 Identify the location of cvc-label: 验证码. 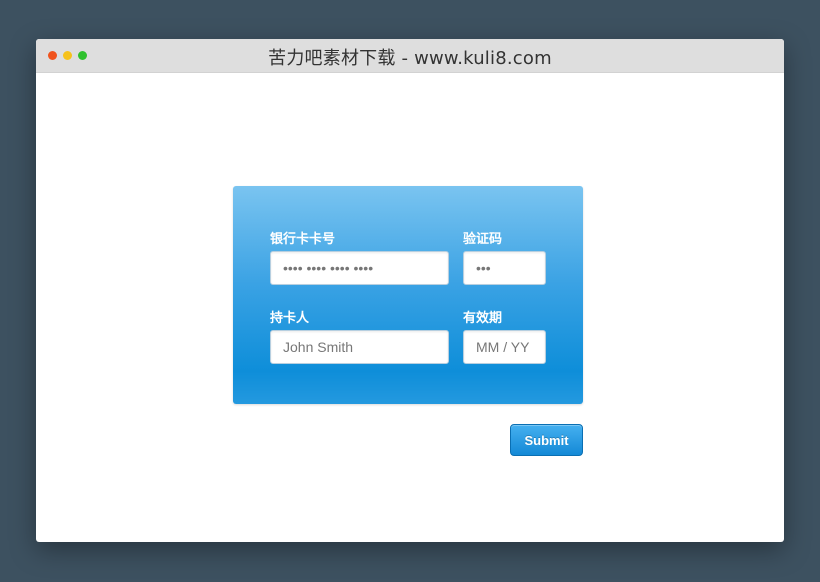
(483, 239).